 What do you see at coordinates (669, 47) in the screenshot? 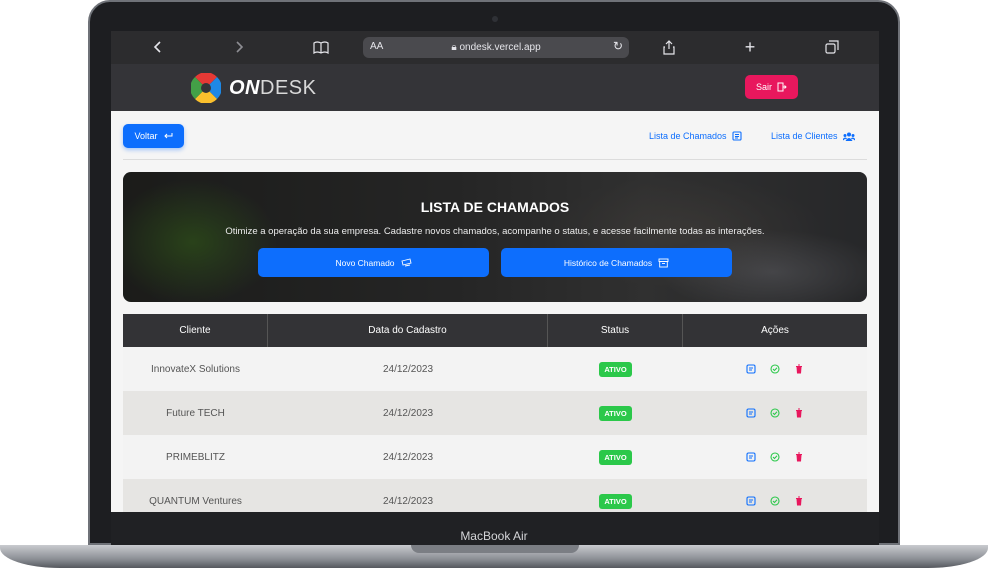
I see `share-icon` at bounding box center [669, 47].